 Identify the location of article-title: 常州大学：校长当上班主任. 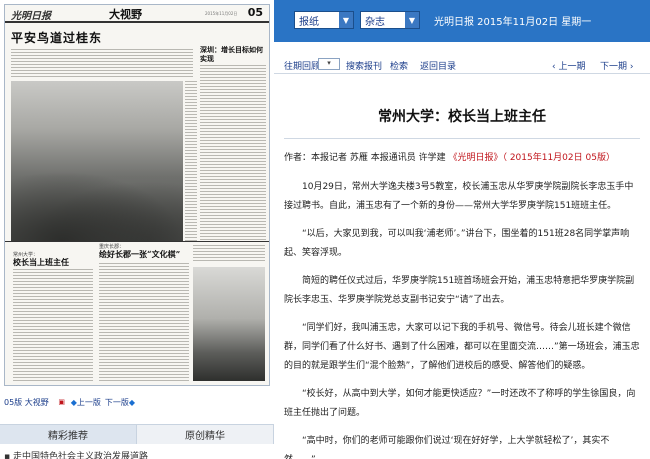
(462, 117).